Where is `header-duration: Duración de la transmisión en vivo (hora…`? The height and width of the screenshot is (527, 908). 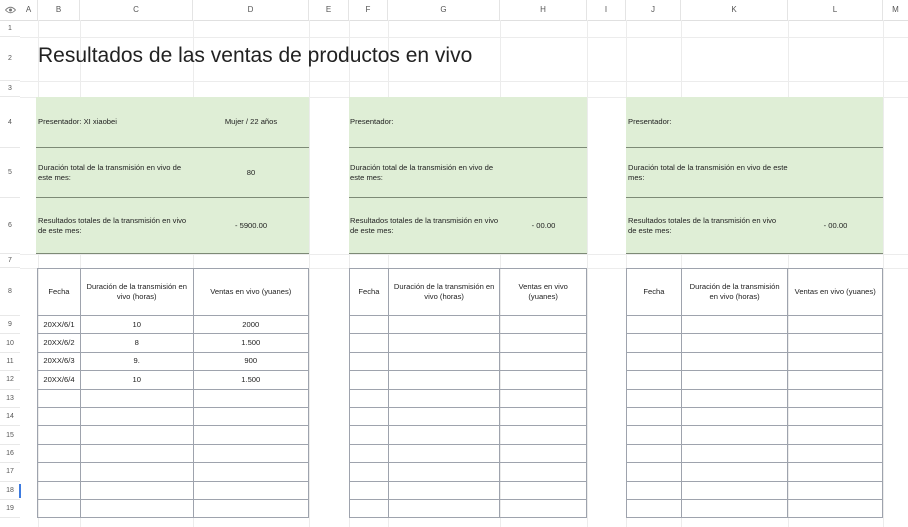
header-duration: Duración de la transmisión en vivo (hora… is located at coordinates (444, 292).